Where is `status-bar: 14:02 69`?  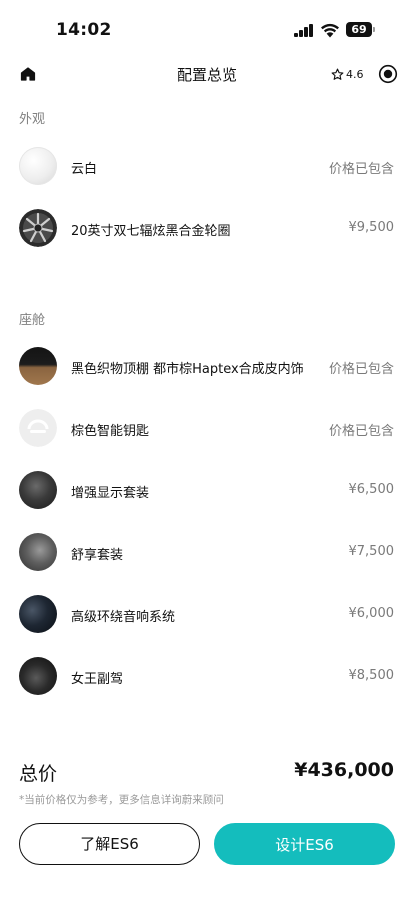
status-bar: 14:02 69 is located at coordinates (207, 28).